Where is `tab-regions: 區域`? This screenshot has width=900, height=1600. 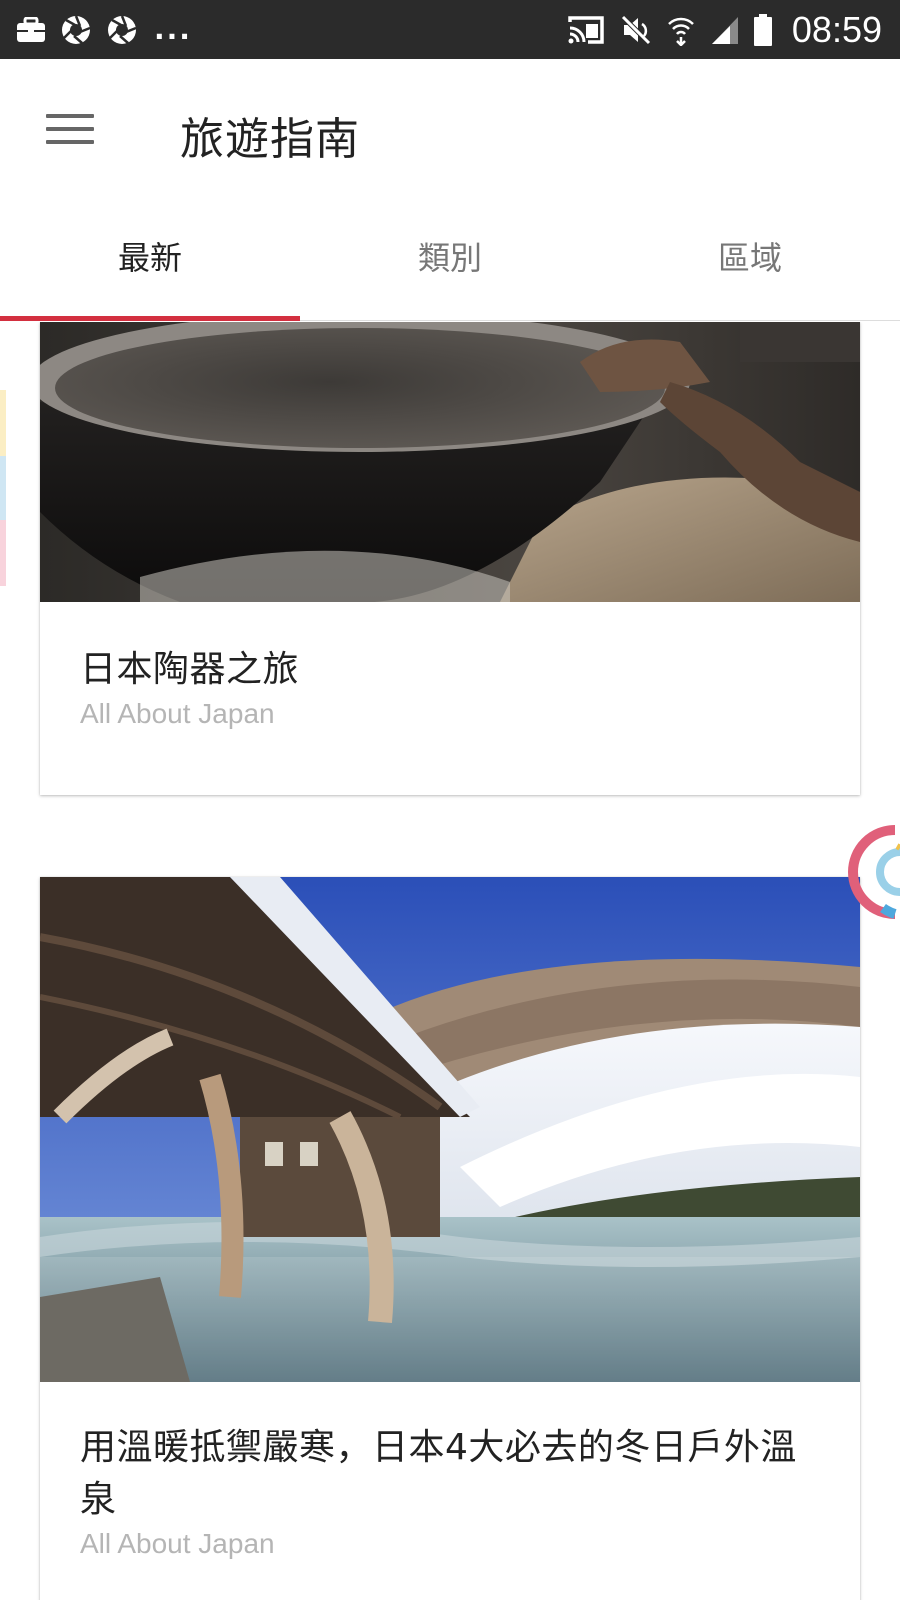 tab-regions: 區域 is located at coordinates (750, 259).